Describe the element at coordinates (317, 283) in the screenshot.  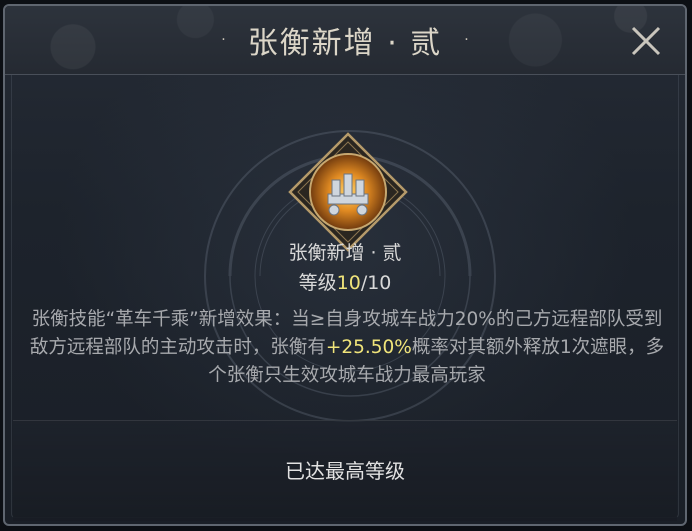
I see `level-prefix: 等级` at that location.